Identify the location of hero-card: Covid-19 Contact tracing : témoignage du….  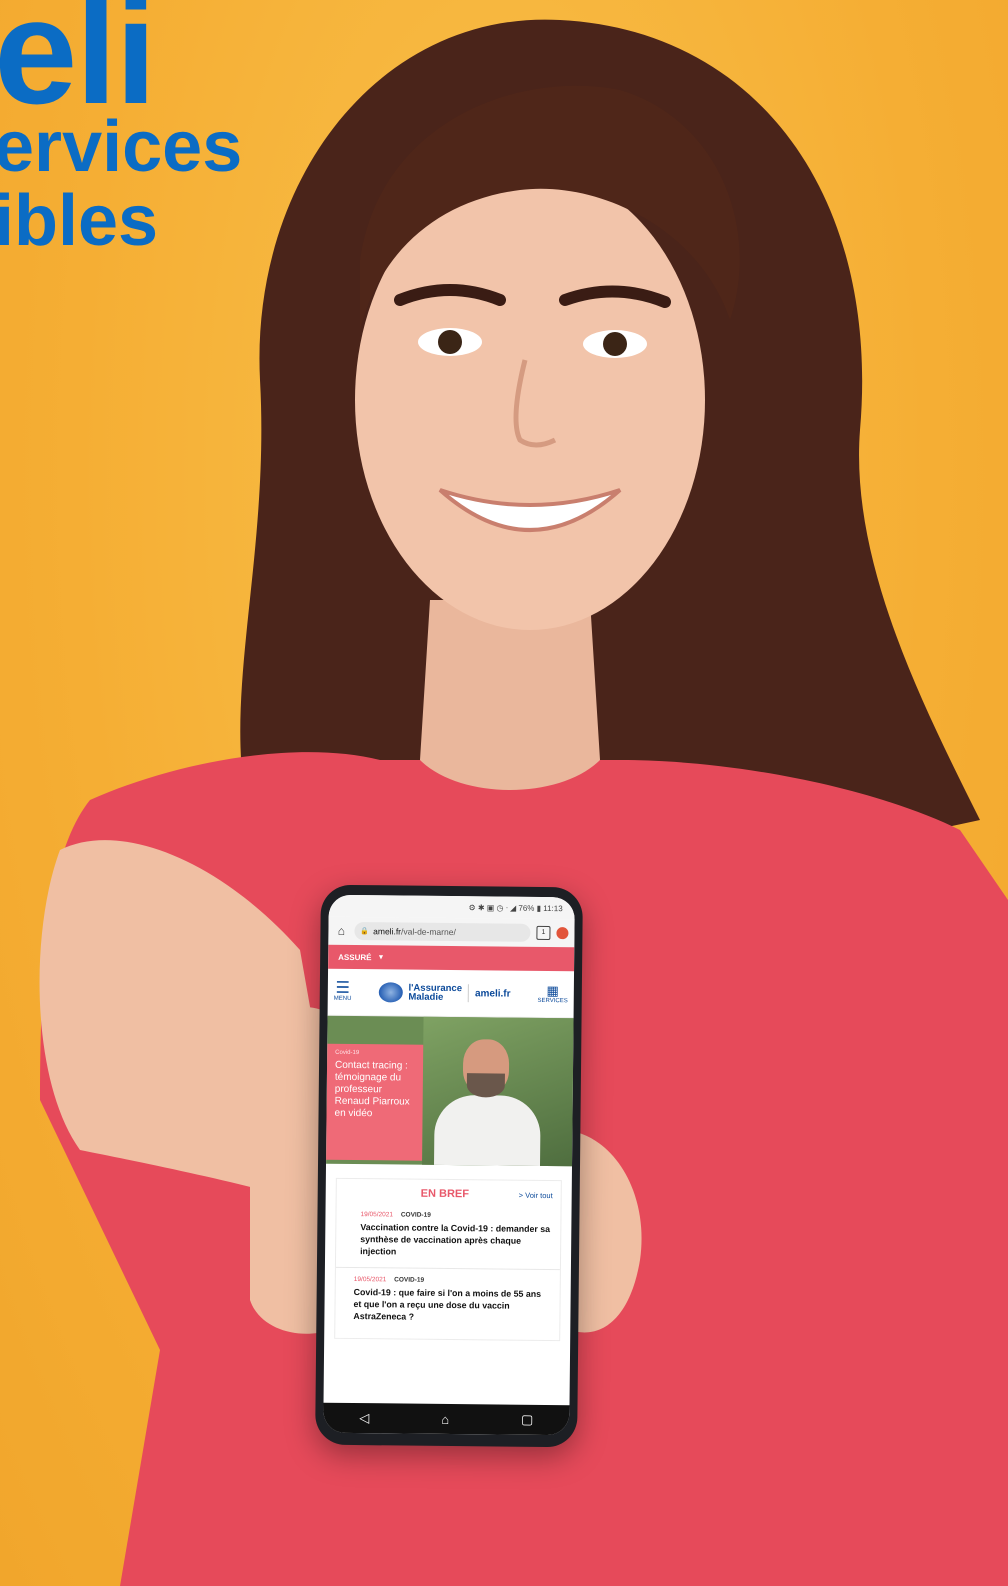
(375, 1102).